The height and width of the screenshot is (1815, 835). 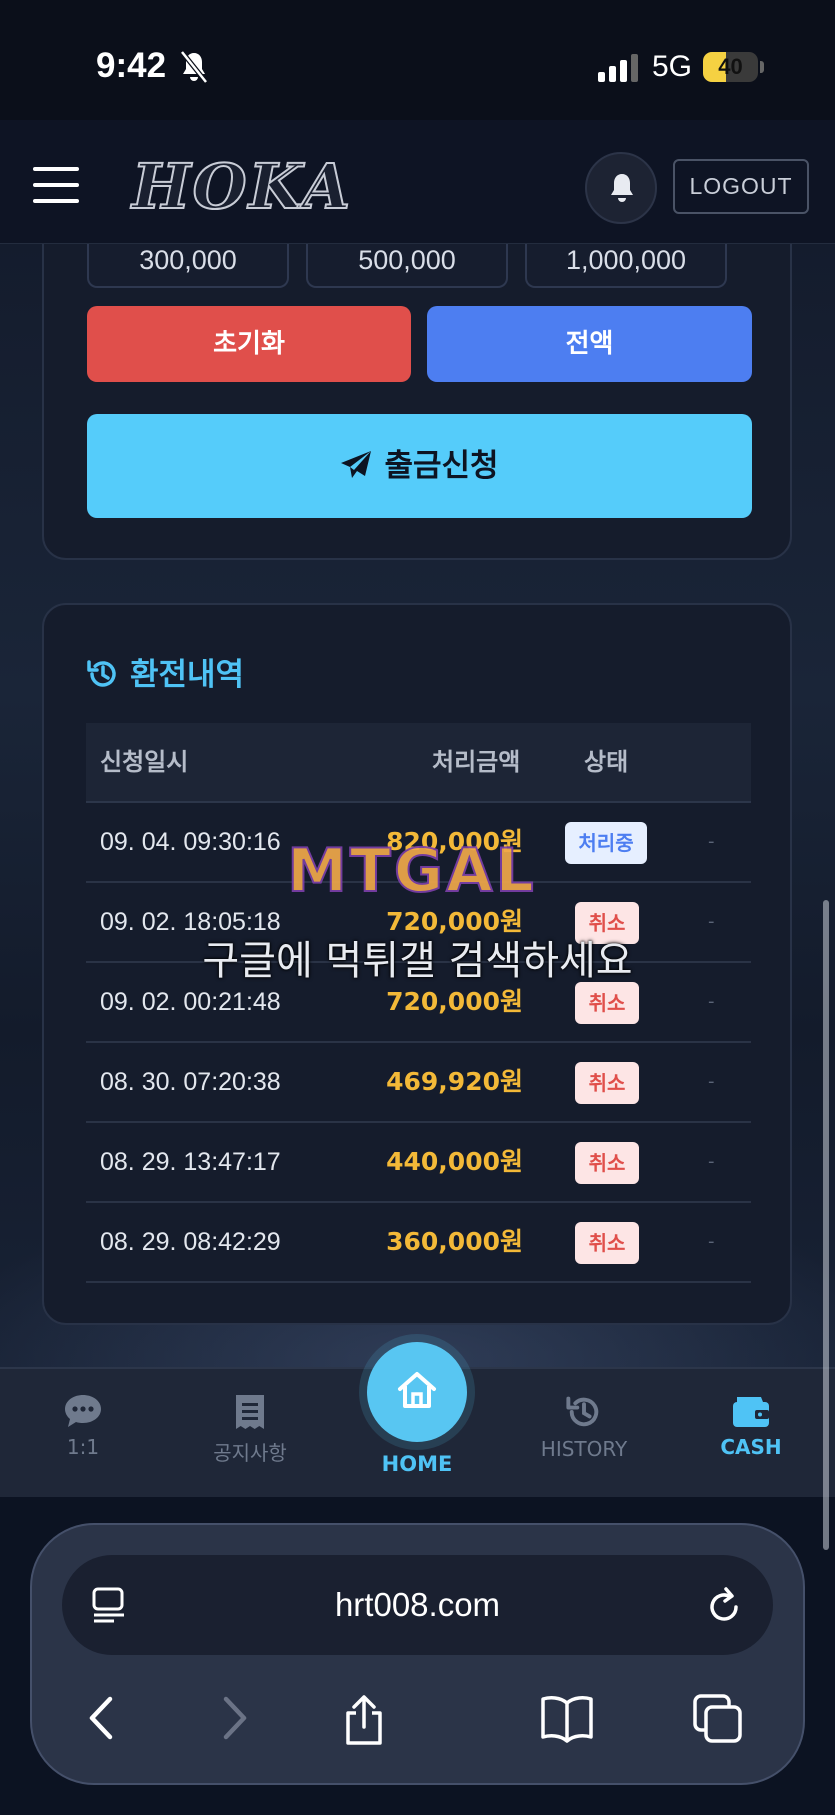 I want to click on reload-icon, so click(x=724, y=1605).